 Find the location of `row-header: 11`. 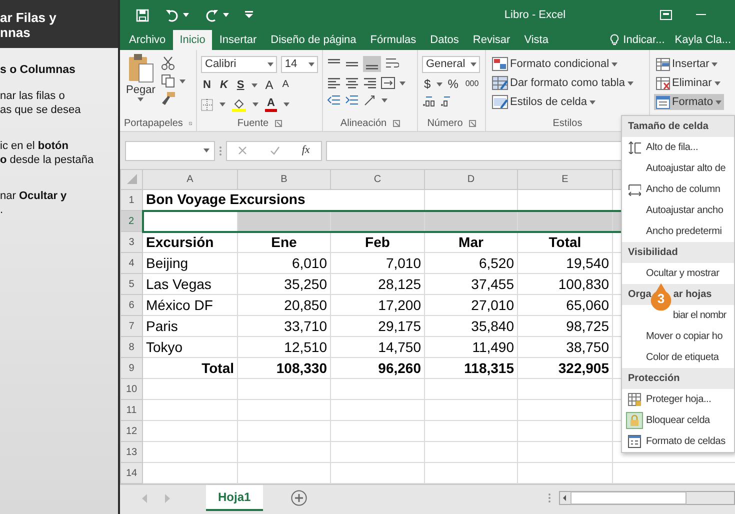

row-header: 11 is located at coordinates (131, 410).